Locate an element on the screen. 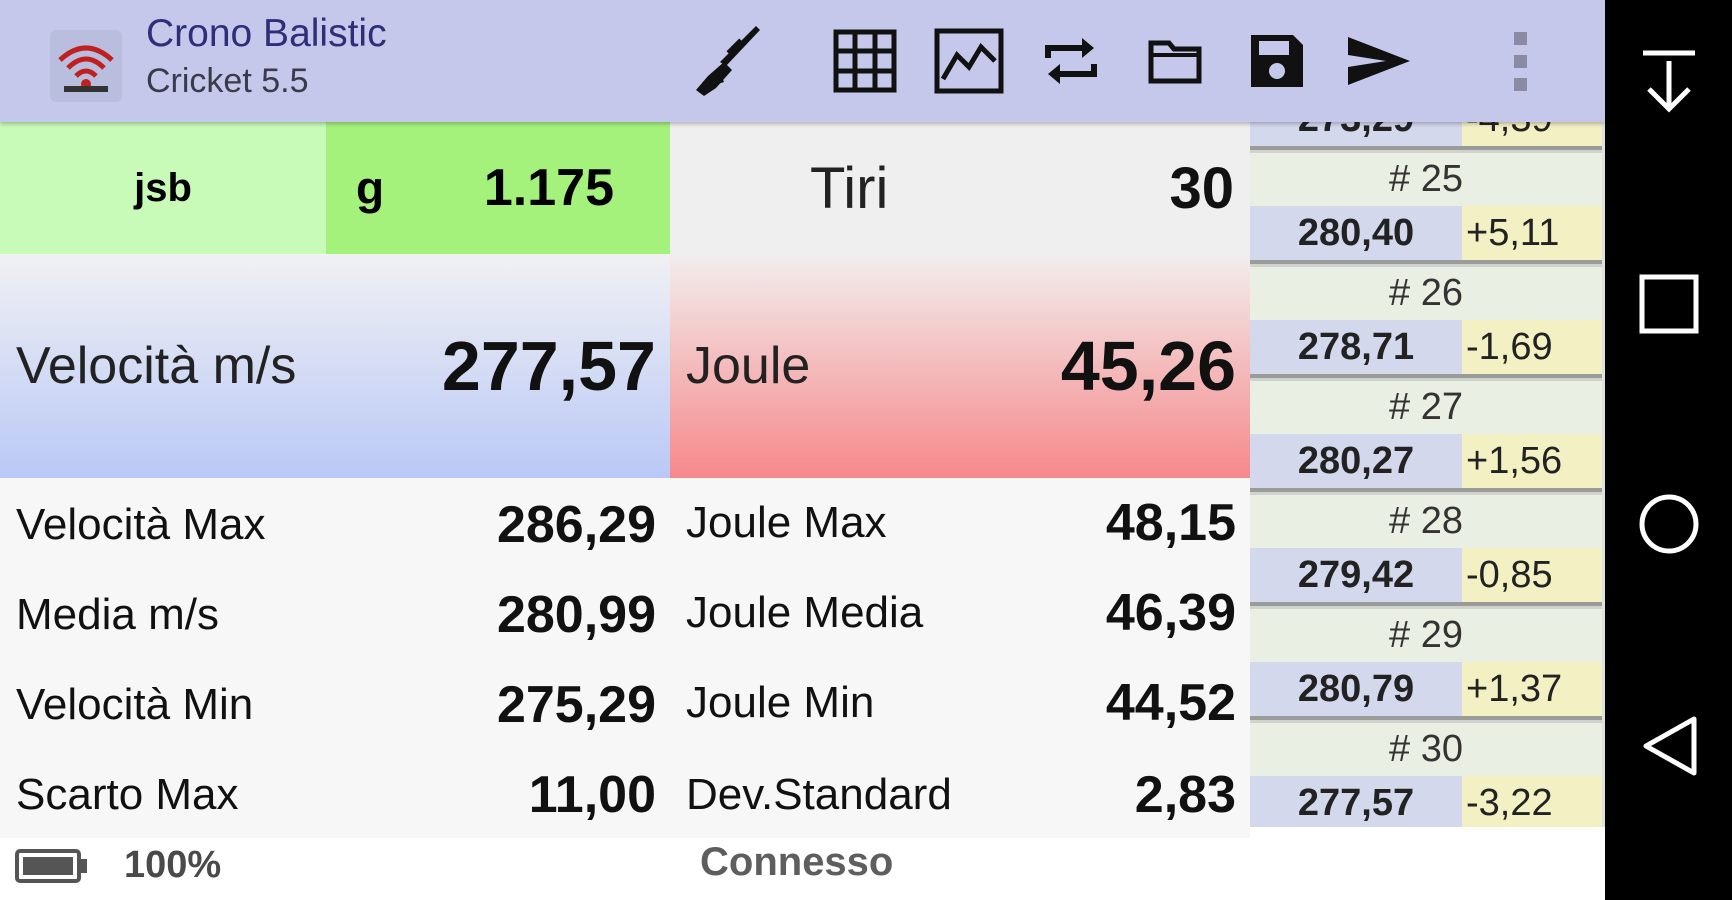 This screenshot has height=900, width=1732. stat-value: 275,29 is located at coordinates (576, 705).